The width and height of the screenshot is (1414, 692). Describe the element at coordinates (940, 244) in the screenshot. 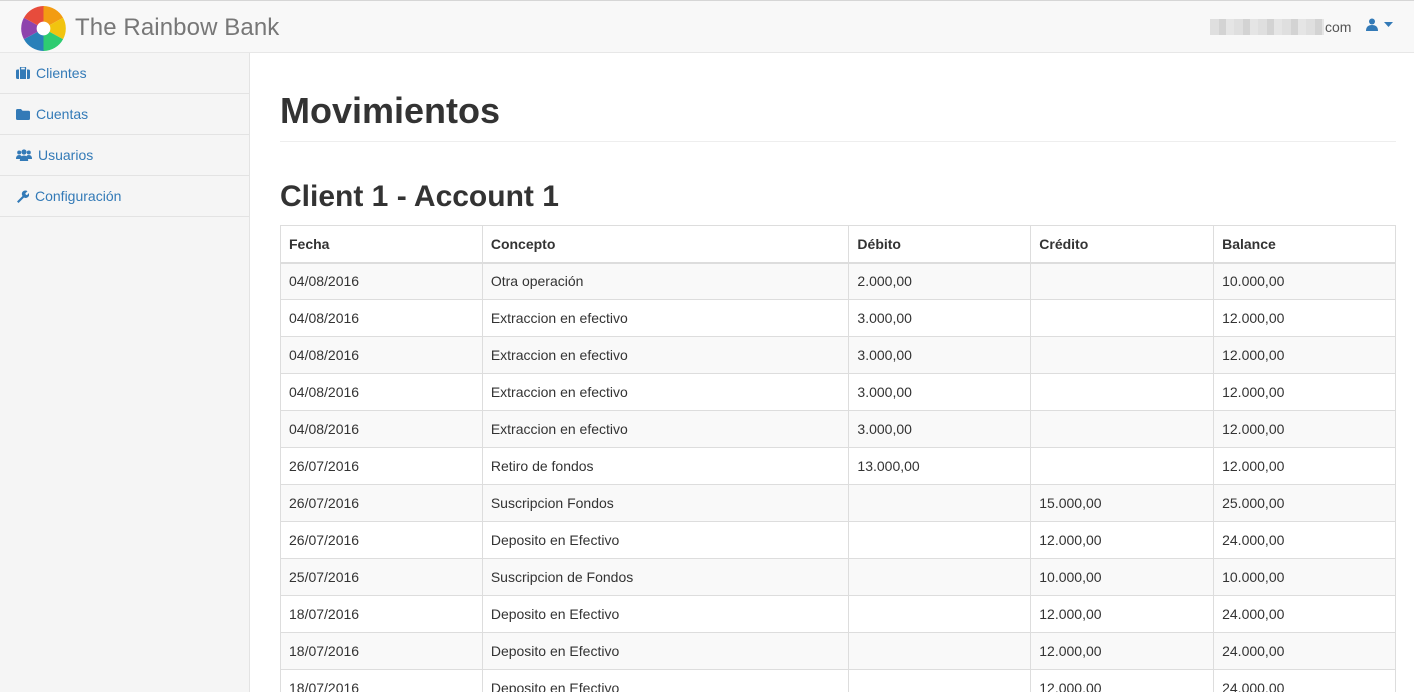

I see `column-header-debito: Débito` at that location.